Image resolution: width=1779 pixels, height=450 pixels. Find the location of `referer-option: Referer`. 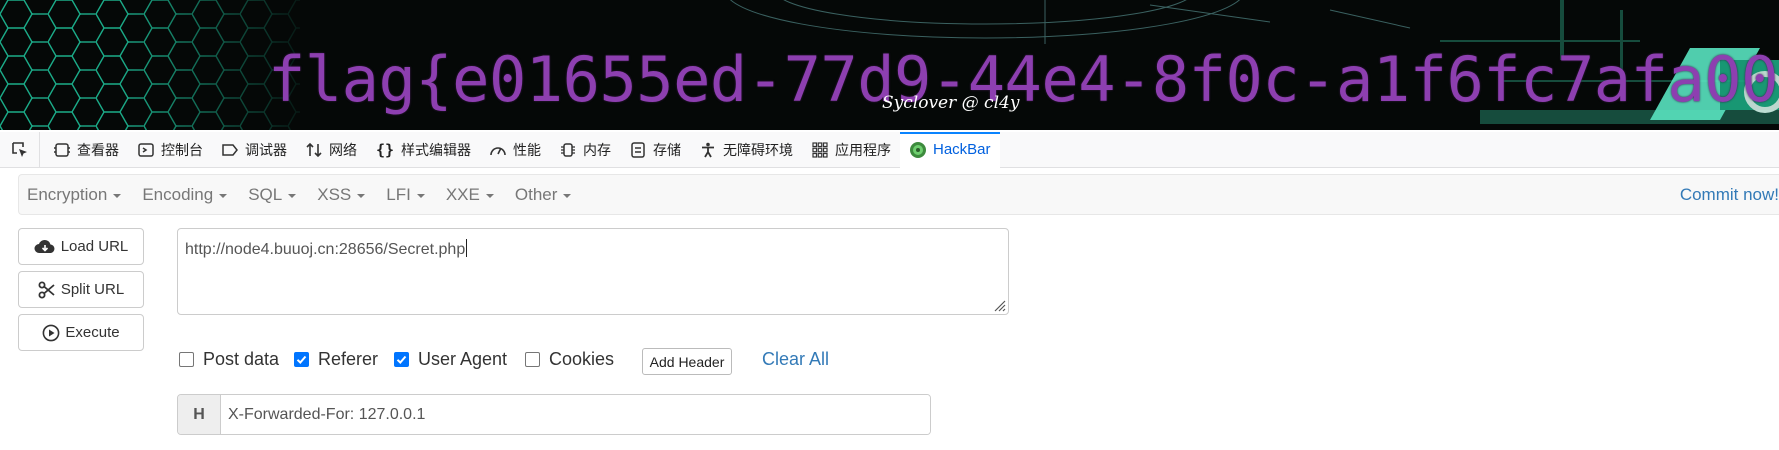

referer-option: Referer is located at coordinates (336, 359).